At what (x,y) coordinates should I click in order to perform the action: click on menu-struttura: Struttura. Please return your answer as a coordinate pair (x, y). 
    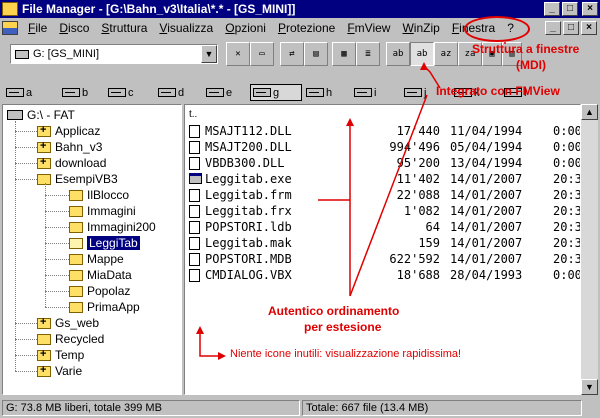
    Looking at the image, I should click on (124, 28).